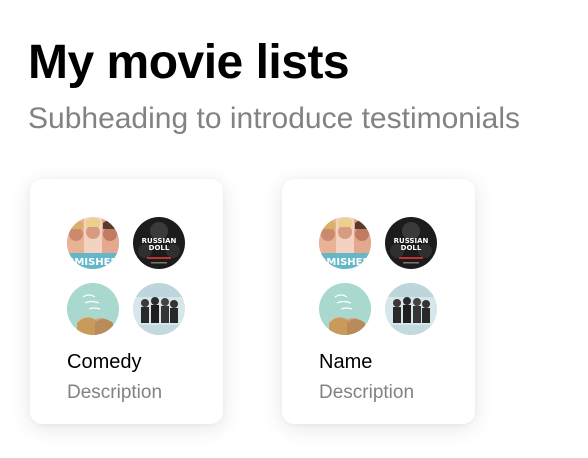 This screenshot has height=458, width=588. Describe the element at coordinates (346, 362) in the screenshot. I see `list-title: Name` at that location.